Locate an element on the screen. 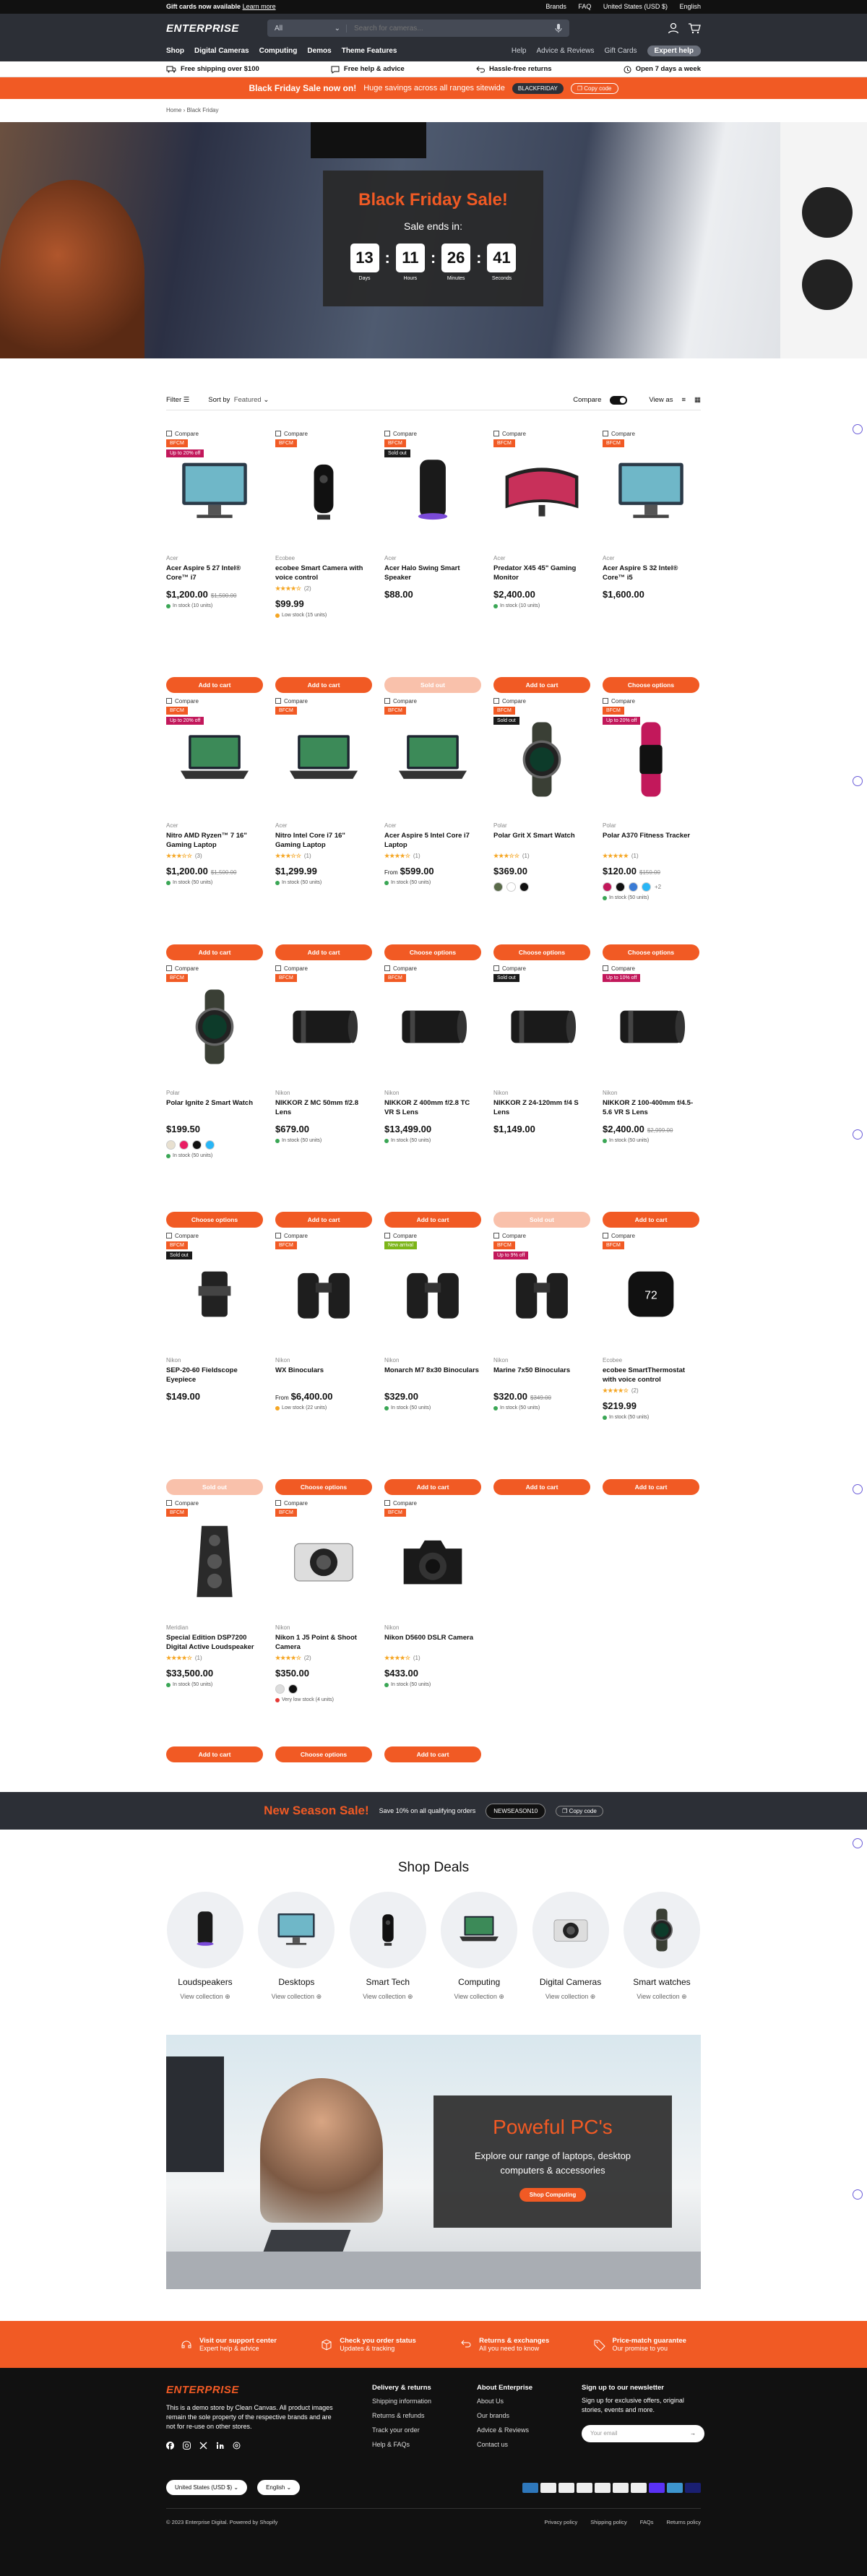 Image resolution: width=867 pixels, height=2576 pixels. policy-link: Shipping policy is located at coordinates (608, 2522).